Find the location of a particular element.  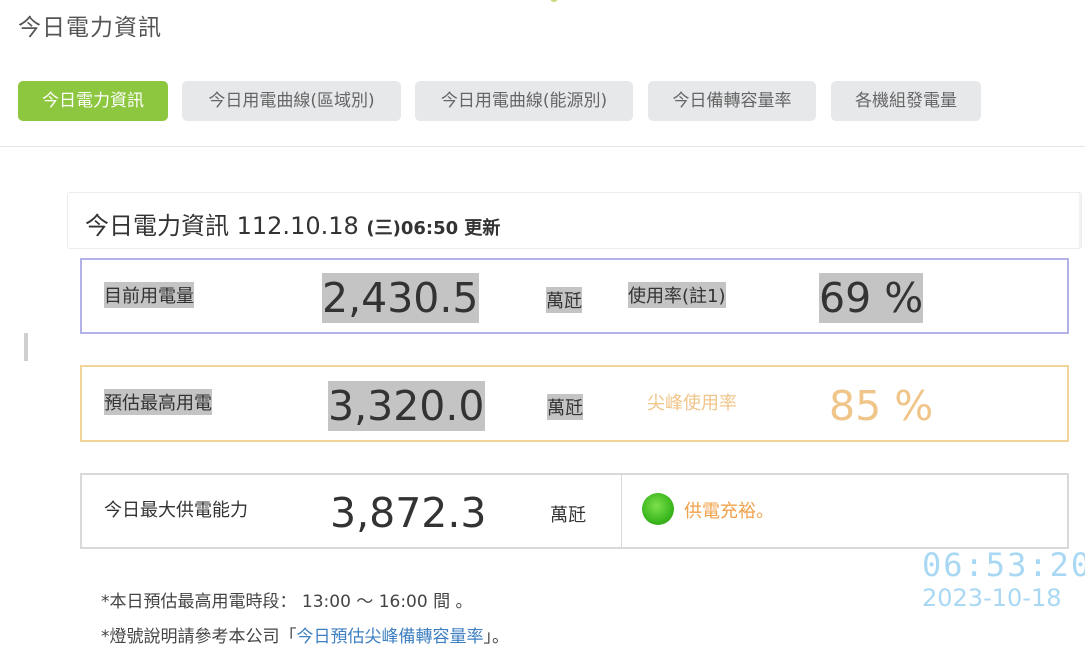

tab-power-info: 今日電力資訊 is located at coordinates (93, 101).